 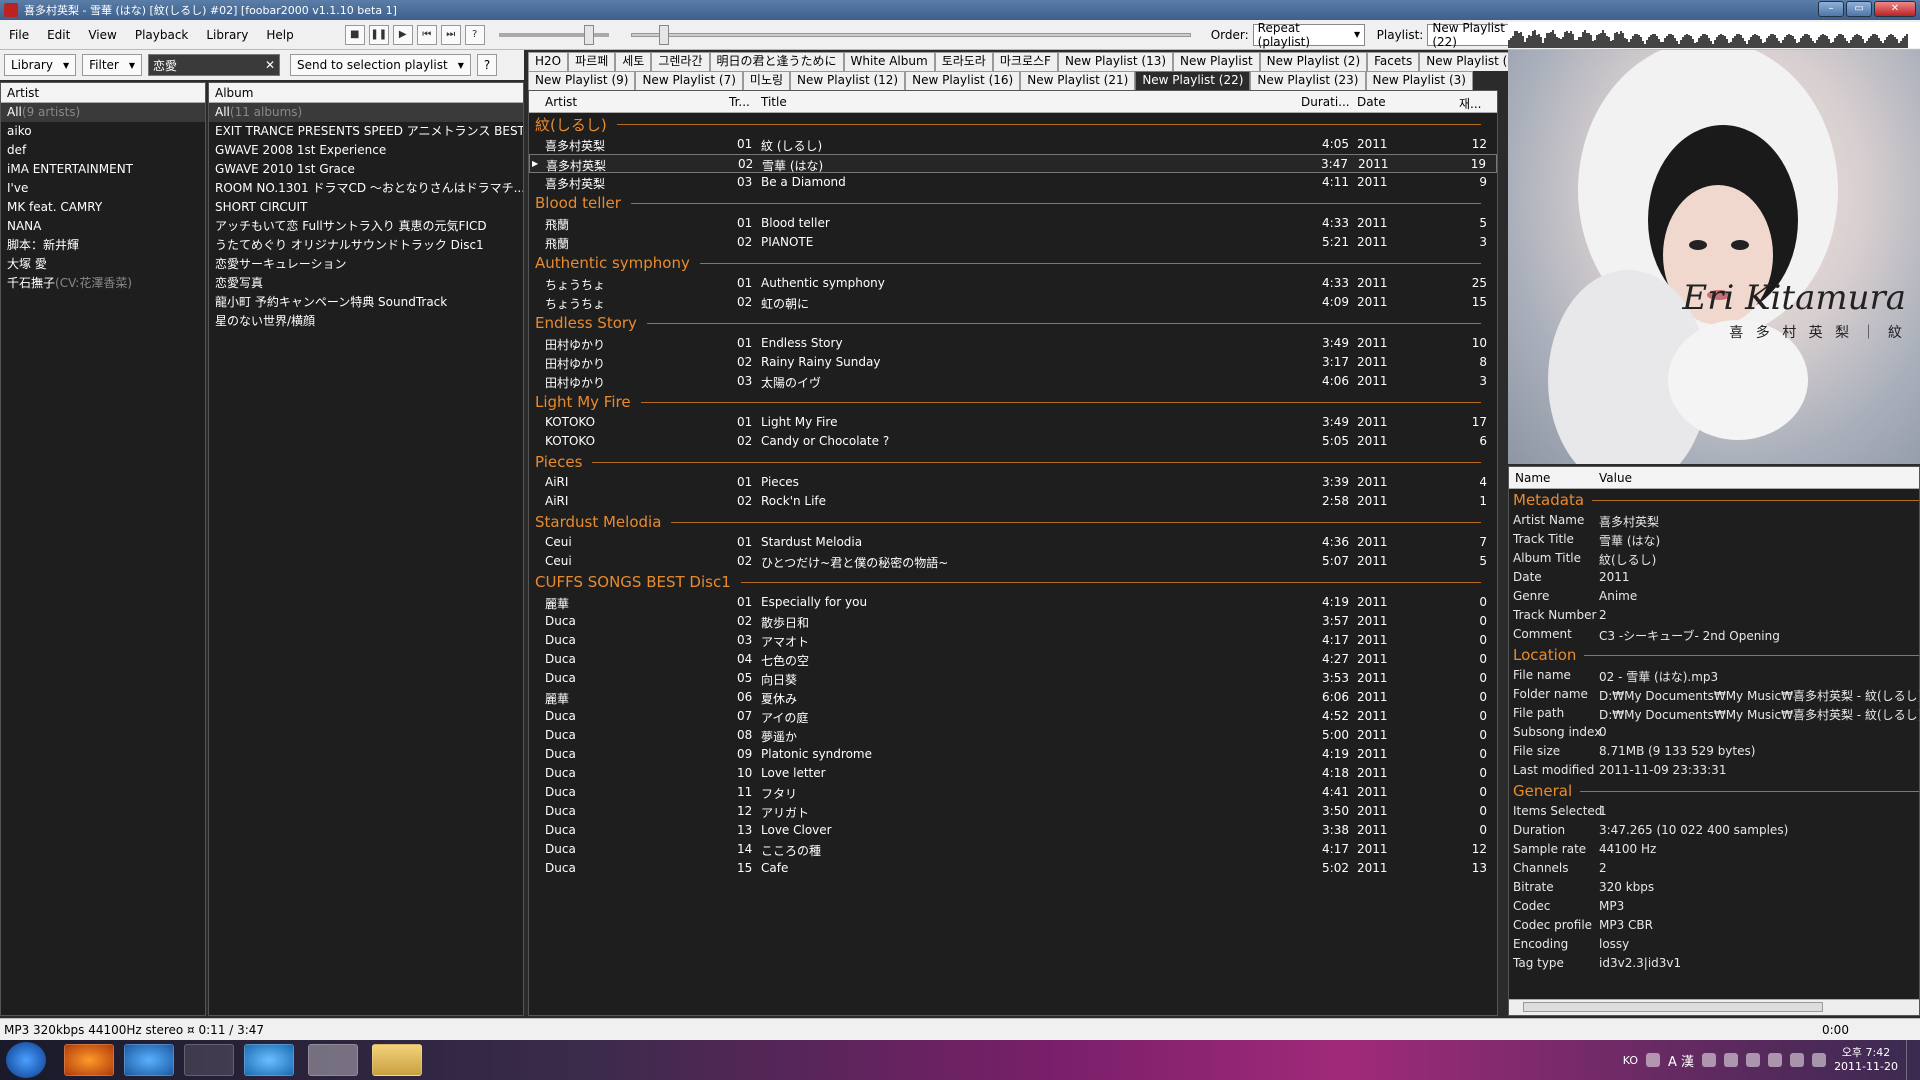 I want to click on seek-bar, so click(x=910, y=34).